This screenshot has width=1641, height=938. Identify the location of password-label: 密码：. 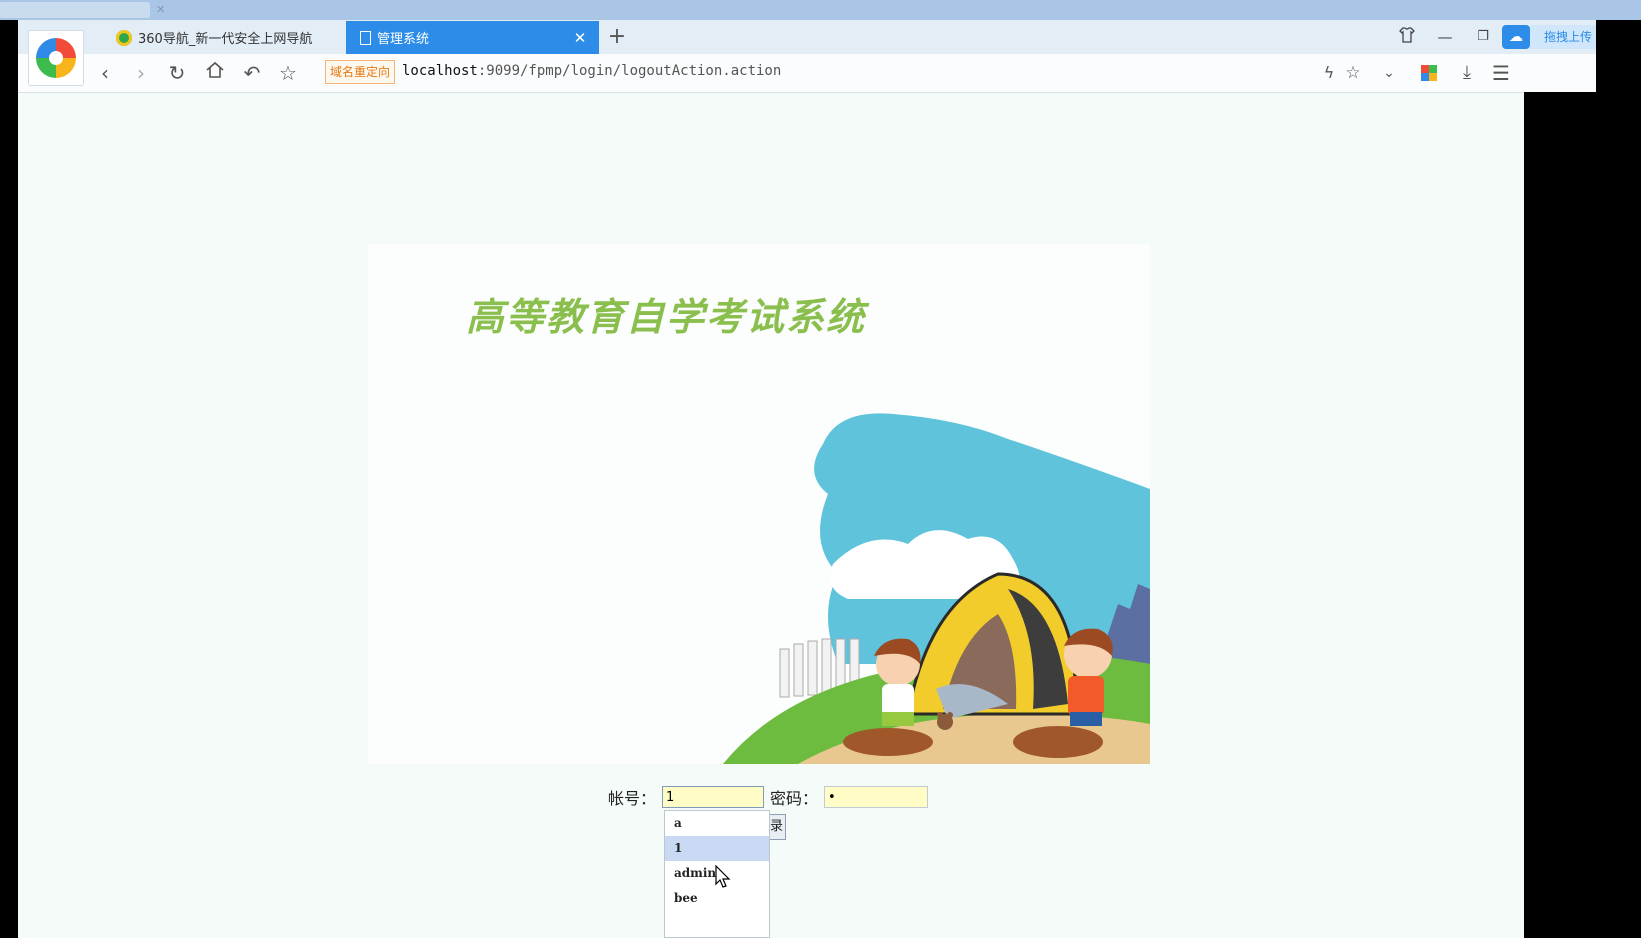
(794, 798).